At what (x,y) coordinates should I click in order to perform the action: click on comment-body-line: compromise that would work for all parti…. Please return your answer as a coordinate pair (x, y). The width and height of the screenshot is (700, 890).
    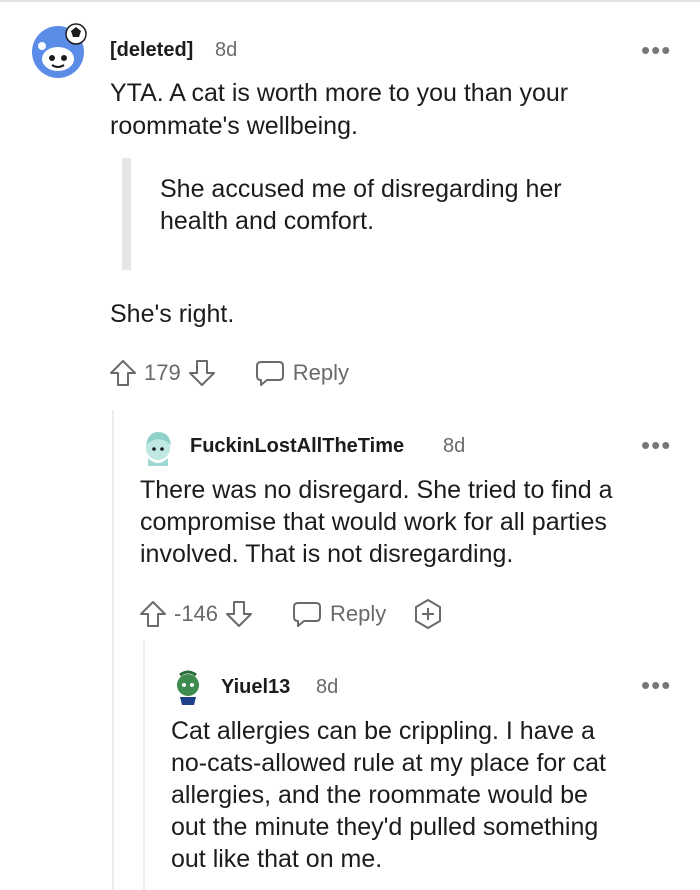
    Looking at the image, I should click on (373, 522).